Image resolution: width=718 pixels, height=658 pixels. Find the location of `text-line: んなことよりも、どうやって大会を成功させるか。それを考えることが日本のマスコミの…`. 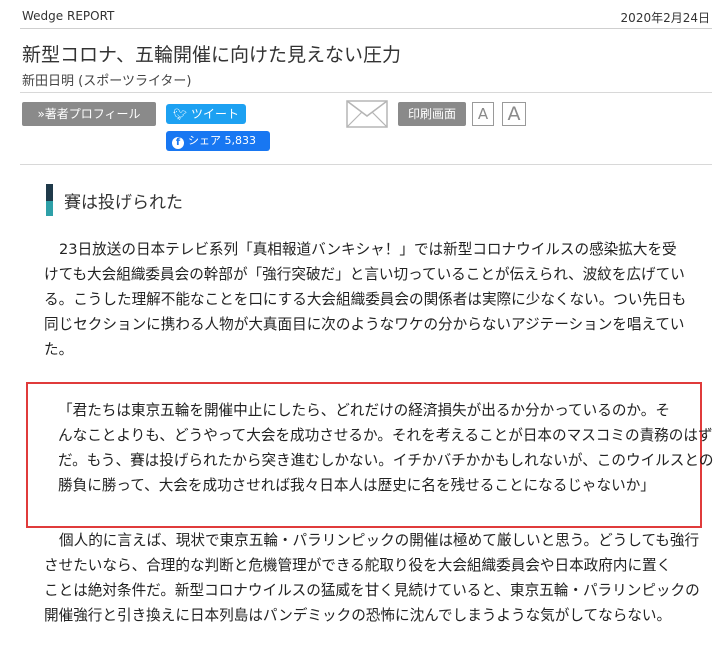

text-line: んなことよりも、どうやって大会を成功させるか。それを考えることが日本のマスコミの… is located at coordinates (385, 435).